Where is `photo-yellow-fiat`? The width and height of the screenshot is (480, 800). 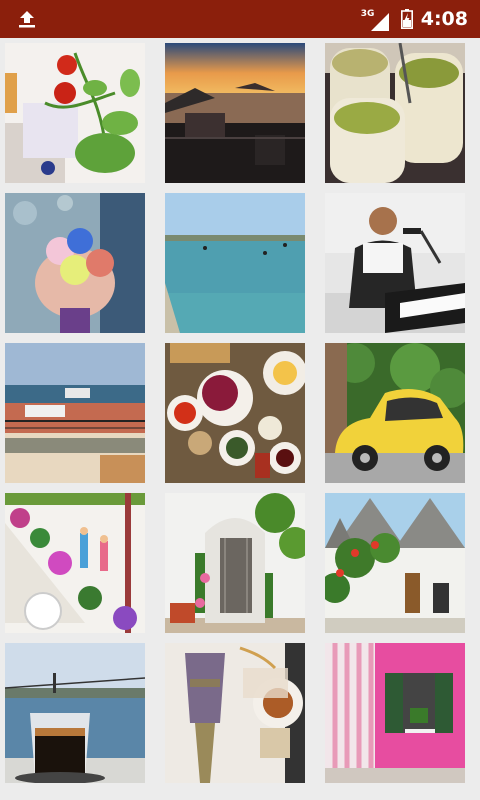 photo-yellow-fiat is located at coordinates (395, 413).